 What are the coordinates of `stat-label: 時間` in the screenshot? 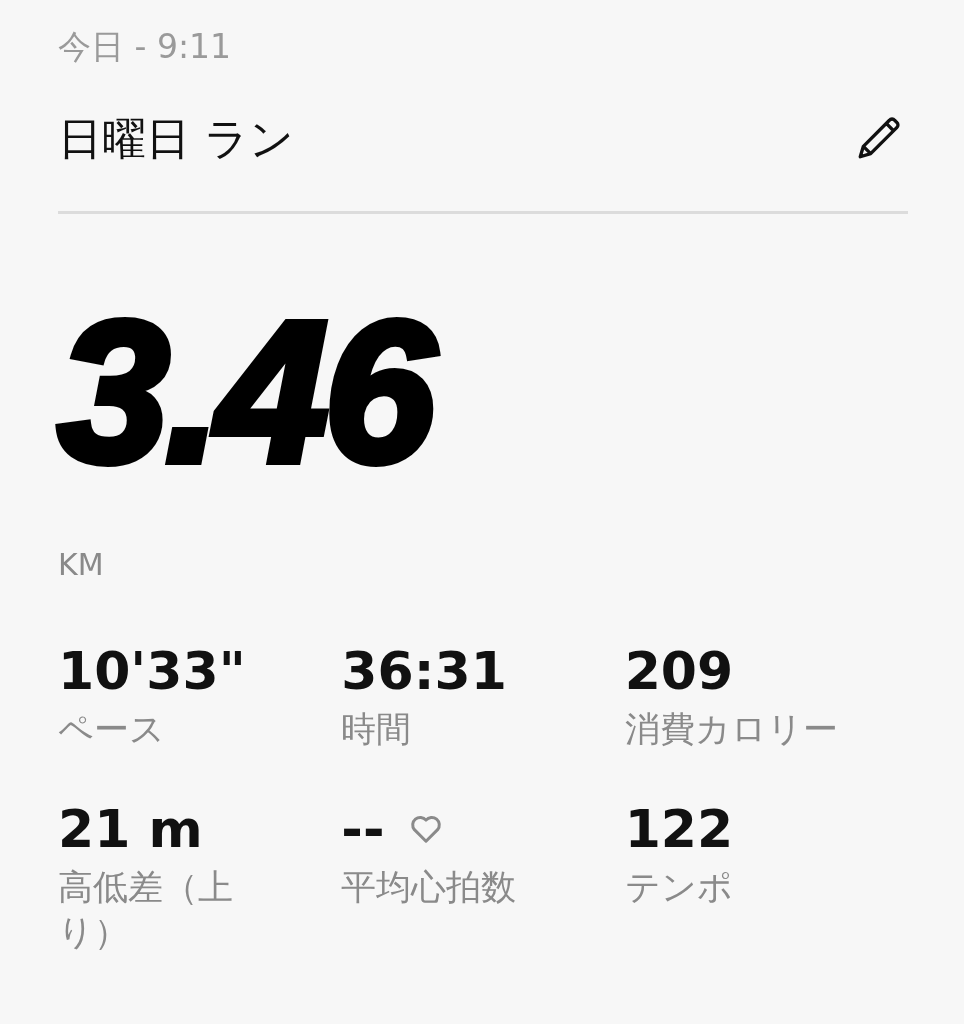 It's located at (377, 730).